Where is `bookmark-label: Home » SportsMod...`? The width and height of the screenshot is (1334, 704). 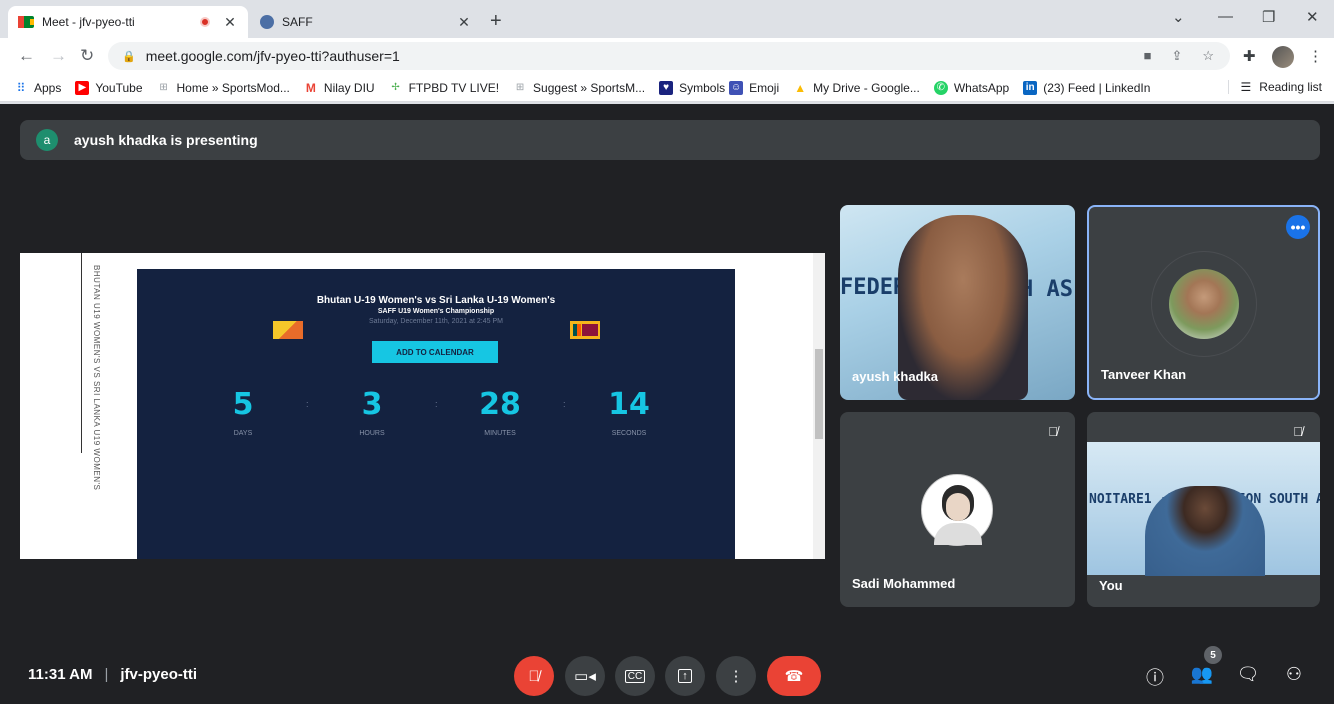
bookmark-label: Home » SportsMod... is located at coordinates (233, 87).